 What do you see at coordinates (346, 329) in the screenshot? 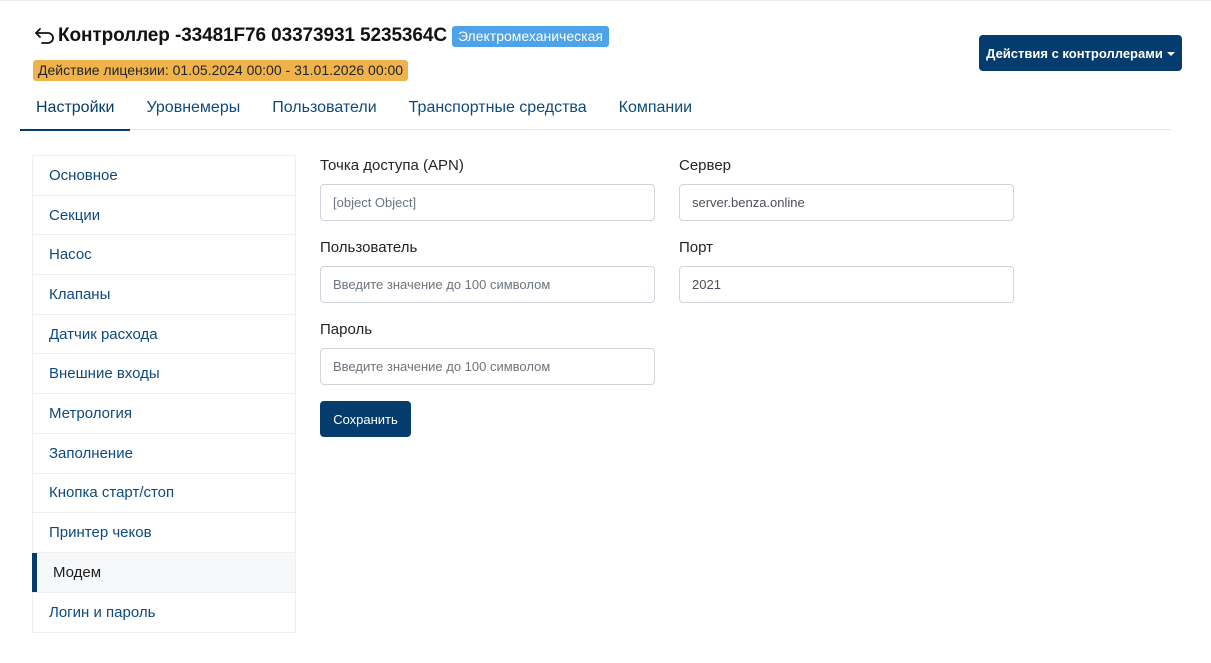
I see `password-label: Пароль` at bounding box center [346, 329].